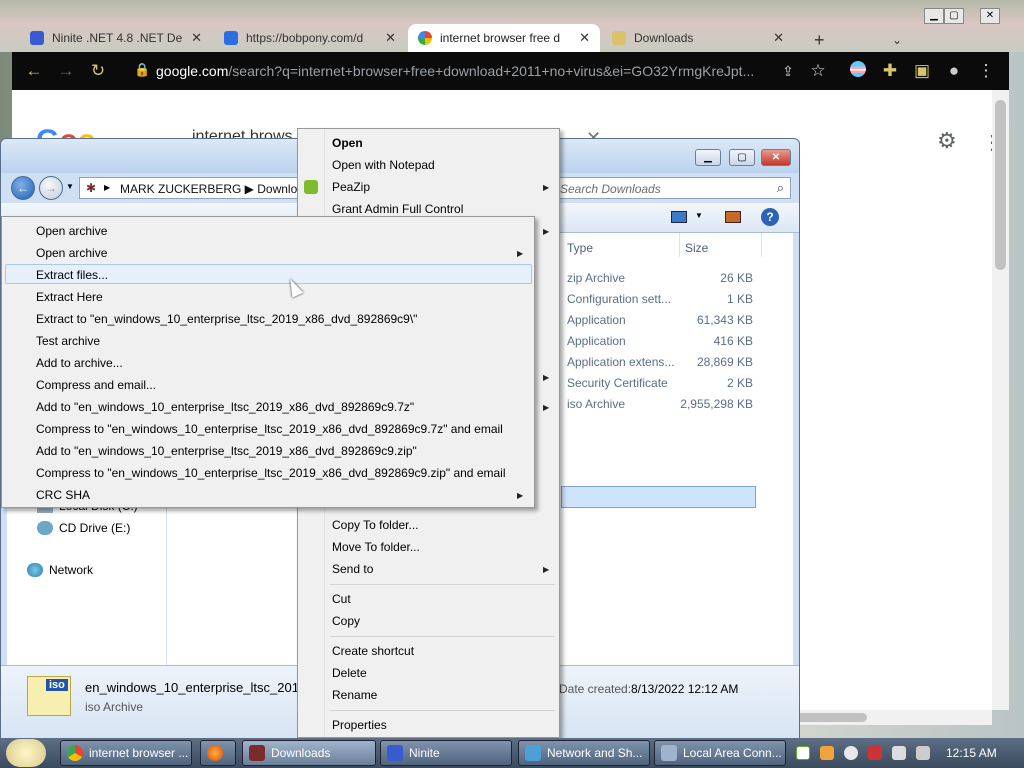  I want to click on bookmark-star-icon: ☆, so click(818, 71).